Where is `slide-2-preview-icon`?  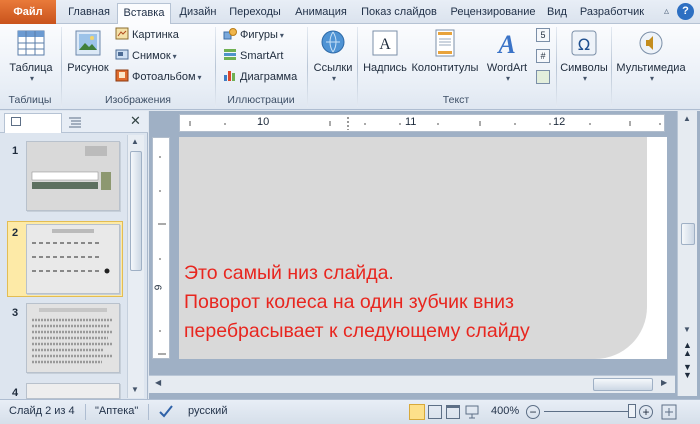 slide-2-preview-icon is located at coordinates (71, 251).